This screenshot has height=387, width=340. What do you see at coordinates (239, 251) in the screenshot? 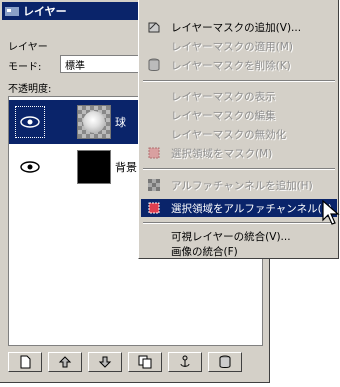
I see `menu-item-flatten-image: 画像の統合(F)` at bounding box center [239, 251].